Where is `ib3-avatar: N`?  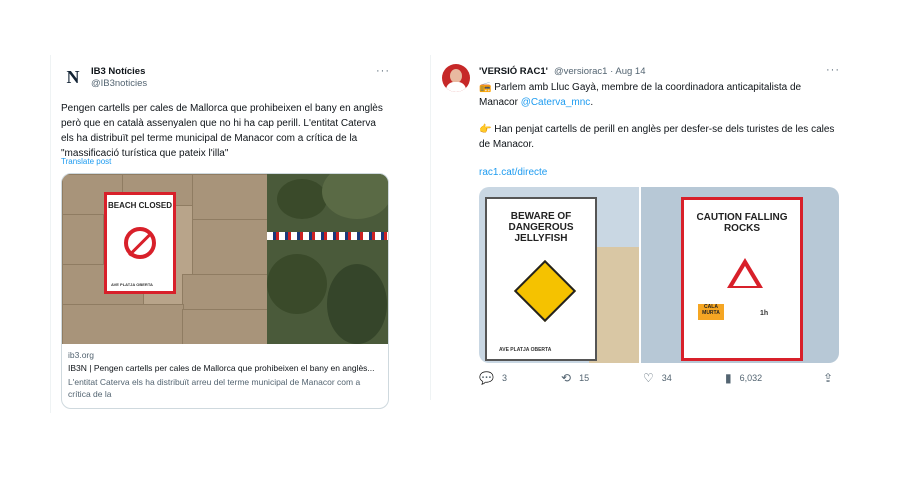
ib3-avatar: N is located at coordinates (73, 77).